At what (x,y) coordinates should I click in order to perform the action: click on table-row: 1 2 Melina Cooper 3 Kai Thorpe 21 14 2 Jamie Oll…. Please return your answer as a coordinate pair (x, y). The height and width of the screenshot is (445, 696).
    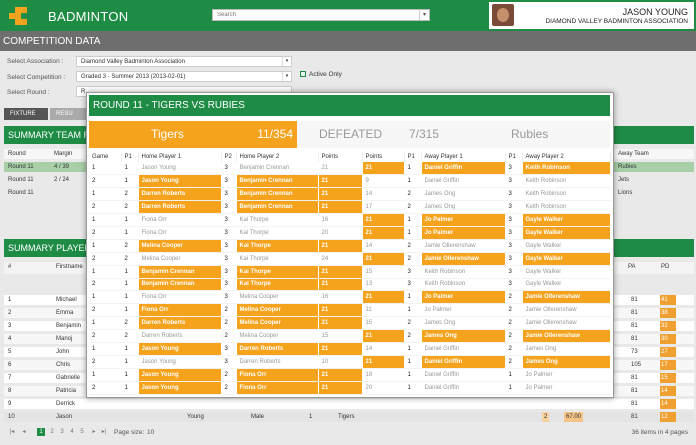
    Looking at the image, I should click on (350, 246).